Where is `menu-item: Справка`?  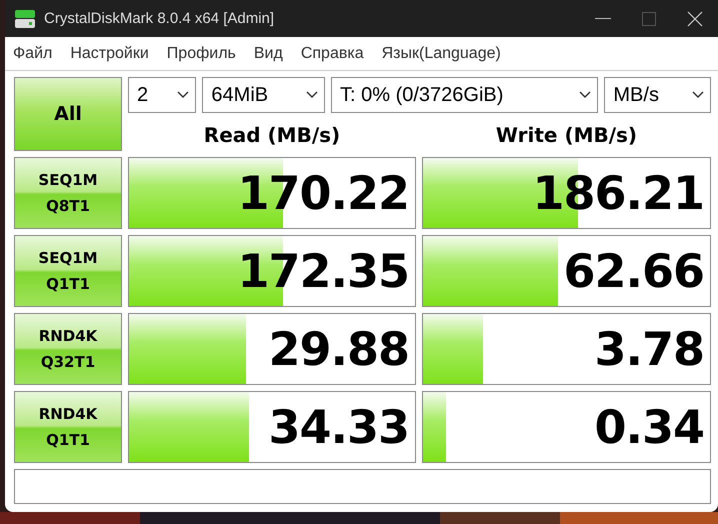 menu-item: Справка is located at coordinates (332, 53).